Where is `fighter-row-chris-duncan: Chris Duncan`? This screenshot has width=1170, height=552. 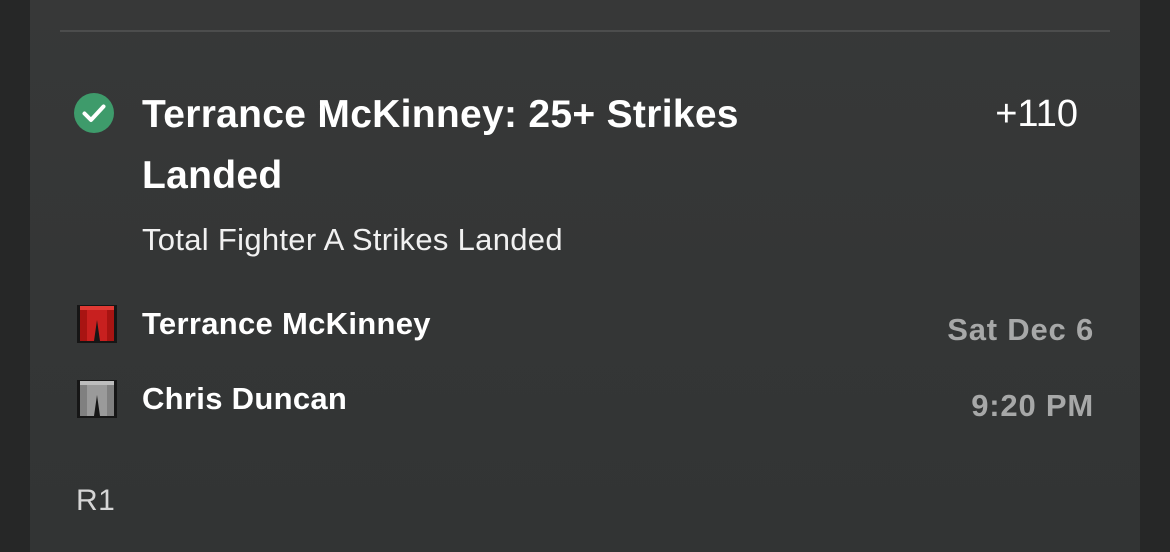
fighter-row-chris-duncan: Chris Duncan is located at coordinates (211, 399).